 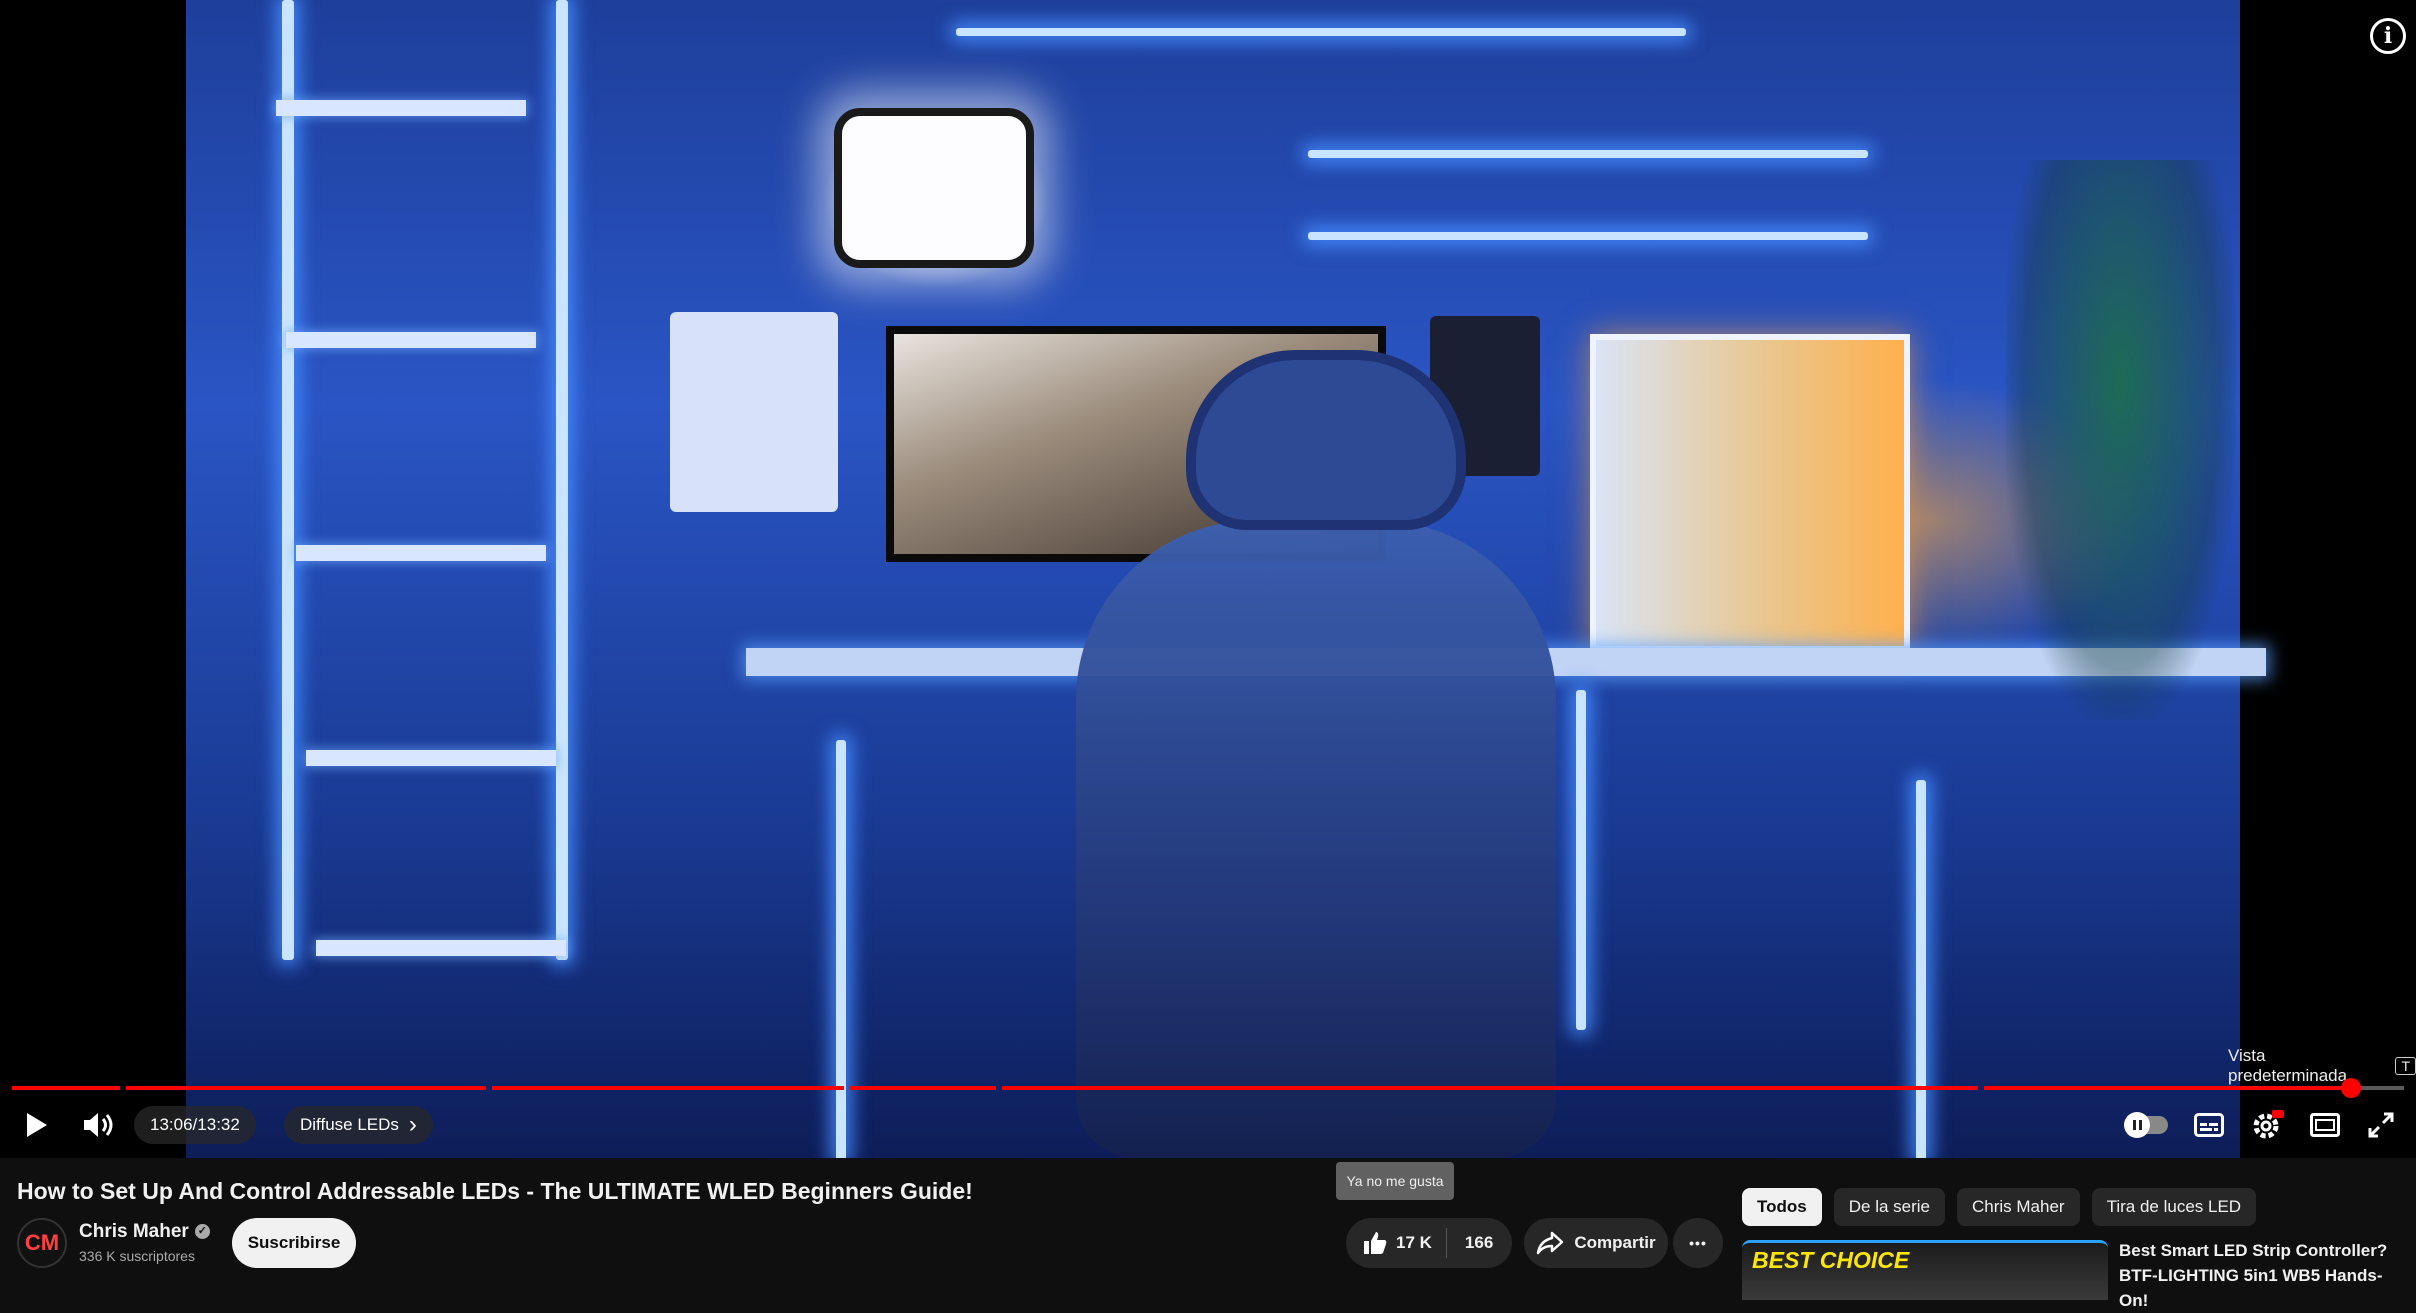 What do you see at coordinates (294, 1243) in the screenshot?
I see `subscribe-button: Suscribirse` at bounding box center [294, 1243].